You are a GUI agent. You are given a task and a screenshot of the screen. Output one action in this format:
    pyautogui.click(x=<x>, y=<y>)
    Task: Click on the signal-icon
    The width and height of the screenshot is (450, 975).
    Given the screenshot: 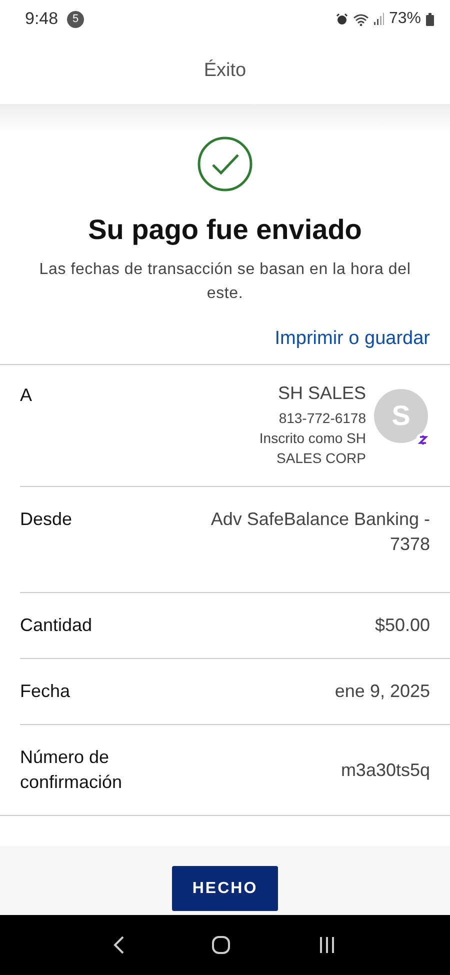 What is the action you would take?
    pyautogui.click(x=379, y=19)
    